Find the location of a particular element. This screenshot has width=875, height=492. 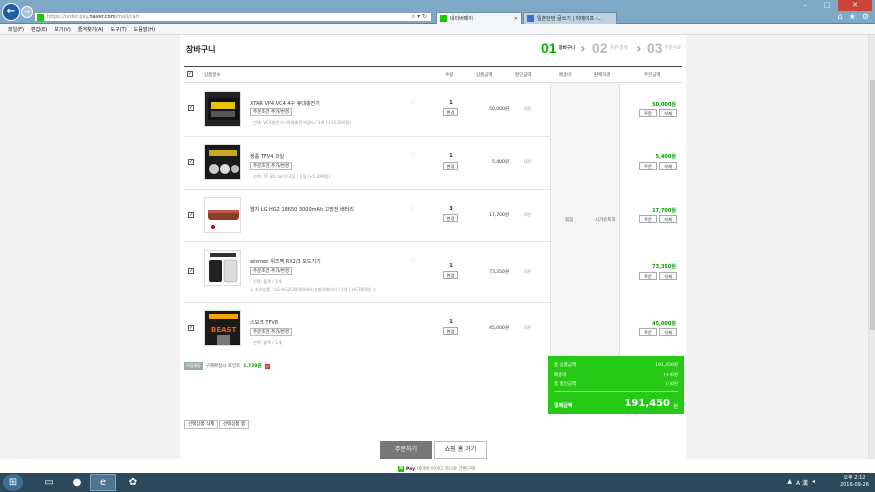

select-all-checkbox: ✓ is located at coordinates (190, 74).